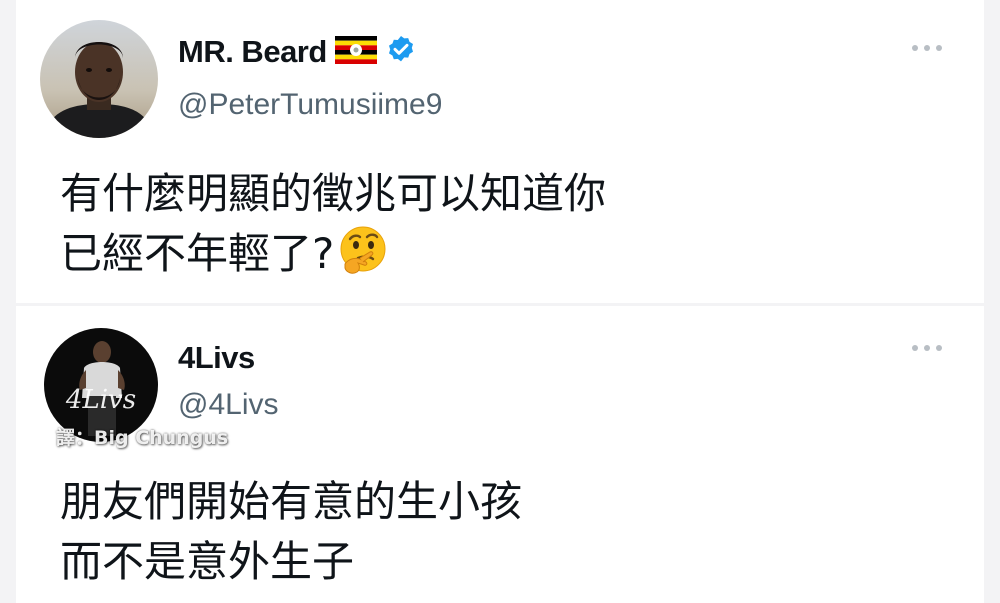 This screenshot has width=1000, height=603. What do you see at coordinates (510, 254) in the screenshot?
I see `tweet-text-line: 已經不年輕了?` at bounding box center [510, 254].